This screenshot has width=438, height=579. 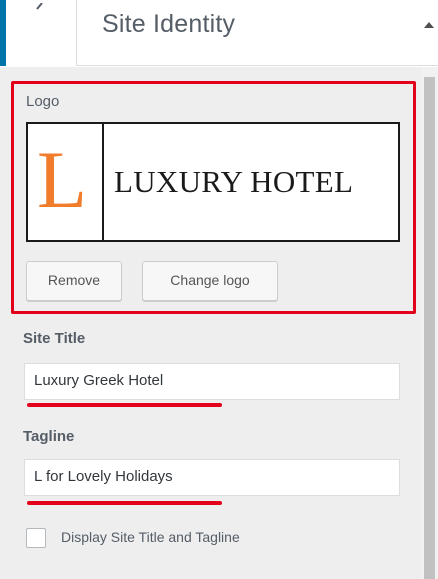 I want to click on tagline-input: L for Lovely Holidays, so click(x=212, y=477).